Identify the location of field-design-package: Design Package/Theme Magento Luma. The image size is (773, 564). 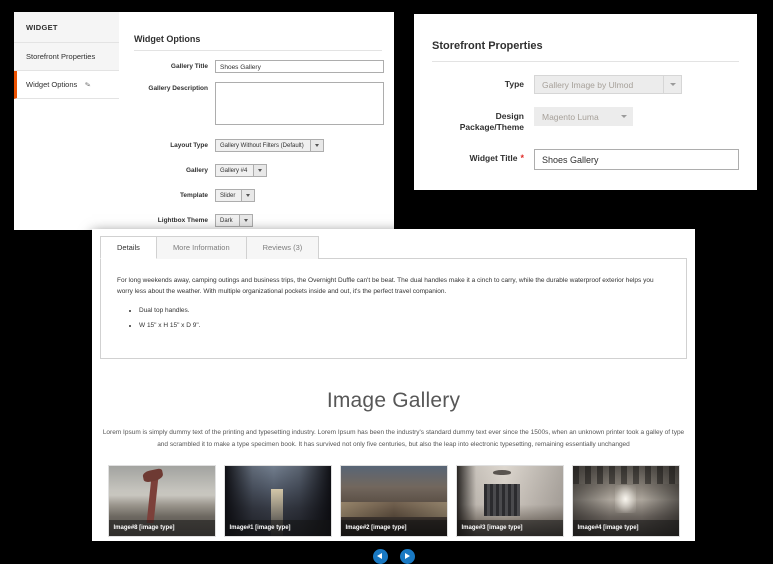
(585, 119).